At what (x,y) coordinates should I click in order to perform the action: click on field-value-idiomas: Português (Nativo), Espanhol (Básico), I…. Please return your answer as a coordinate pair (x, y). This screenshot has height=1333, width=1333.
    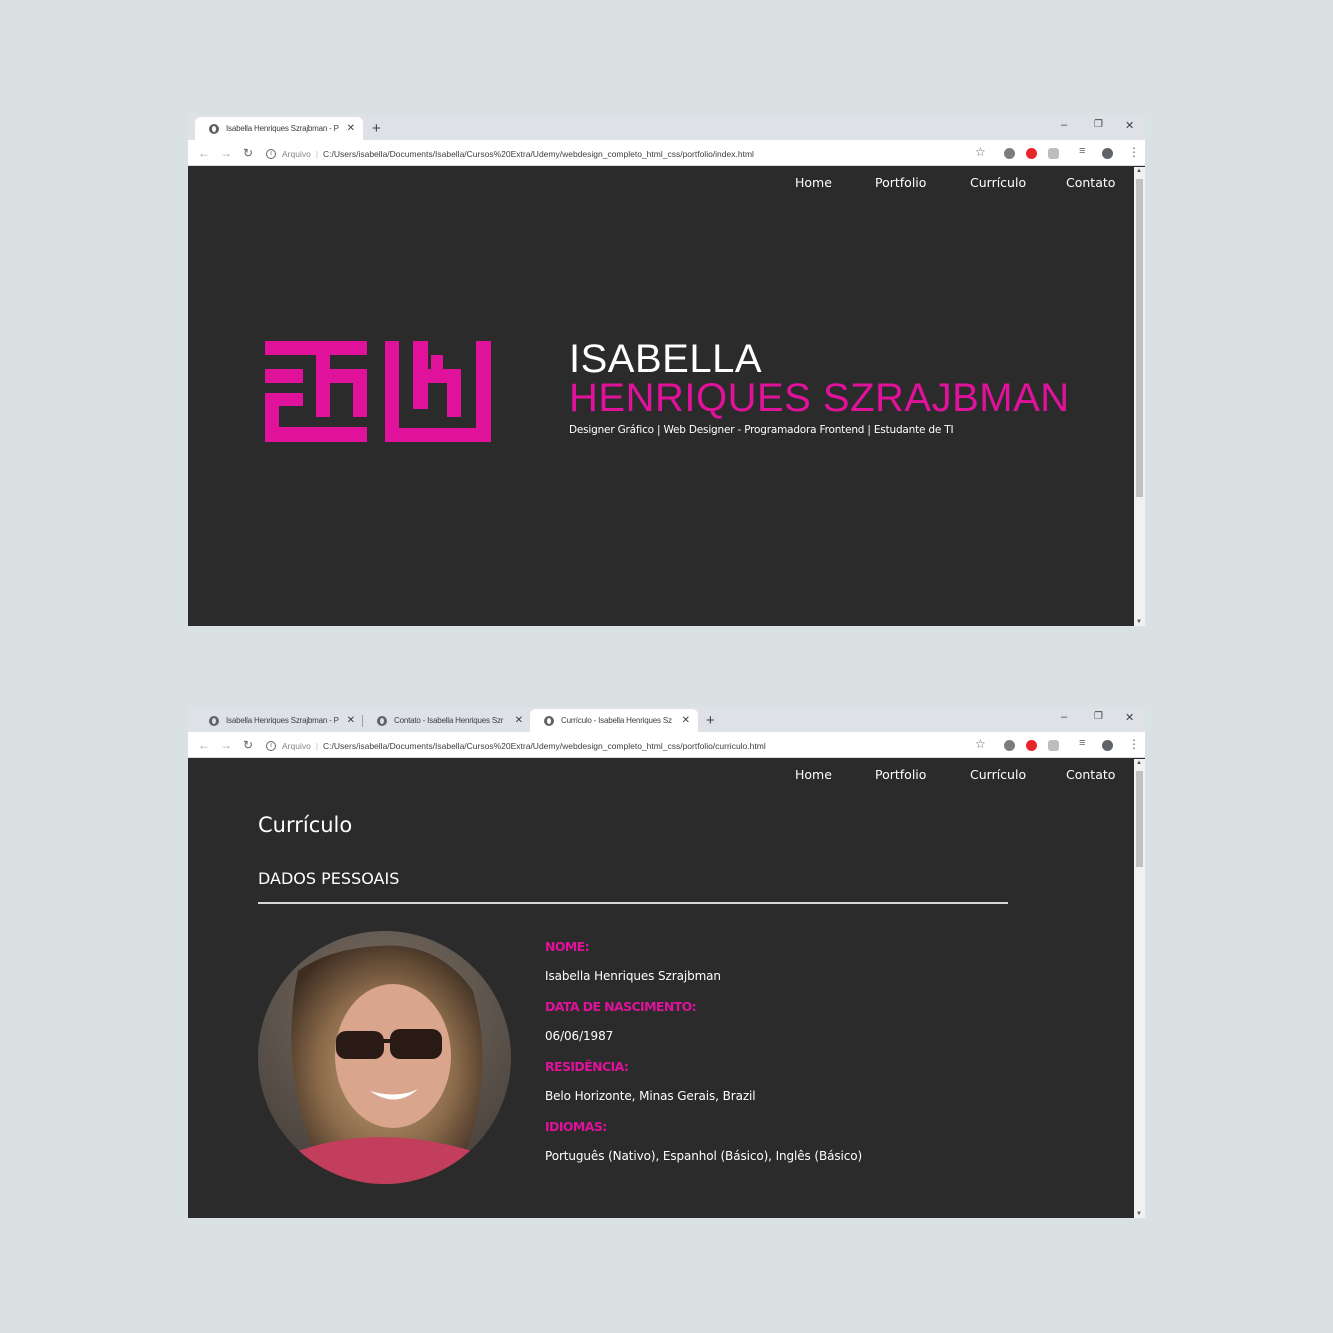
    Looking at the image, I should click on (704, 1156).